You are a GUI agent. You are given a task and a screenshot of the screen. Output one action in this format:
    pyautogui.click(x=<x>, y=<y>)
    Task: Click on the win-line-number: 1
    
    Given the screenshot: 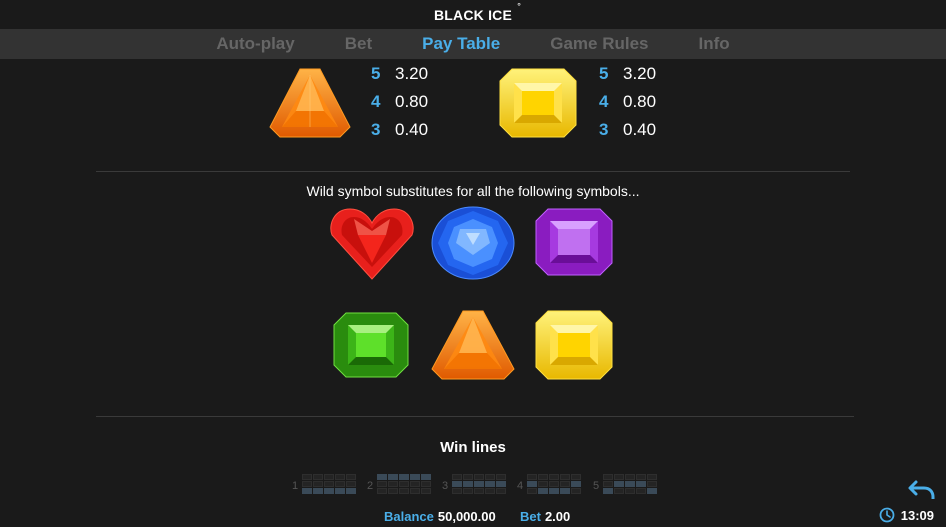 What is the action you would take?
    pyautogui.click(x=295, y=486)
    